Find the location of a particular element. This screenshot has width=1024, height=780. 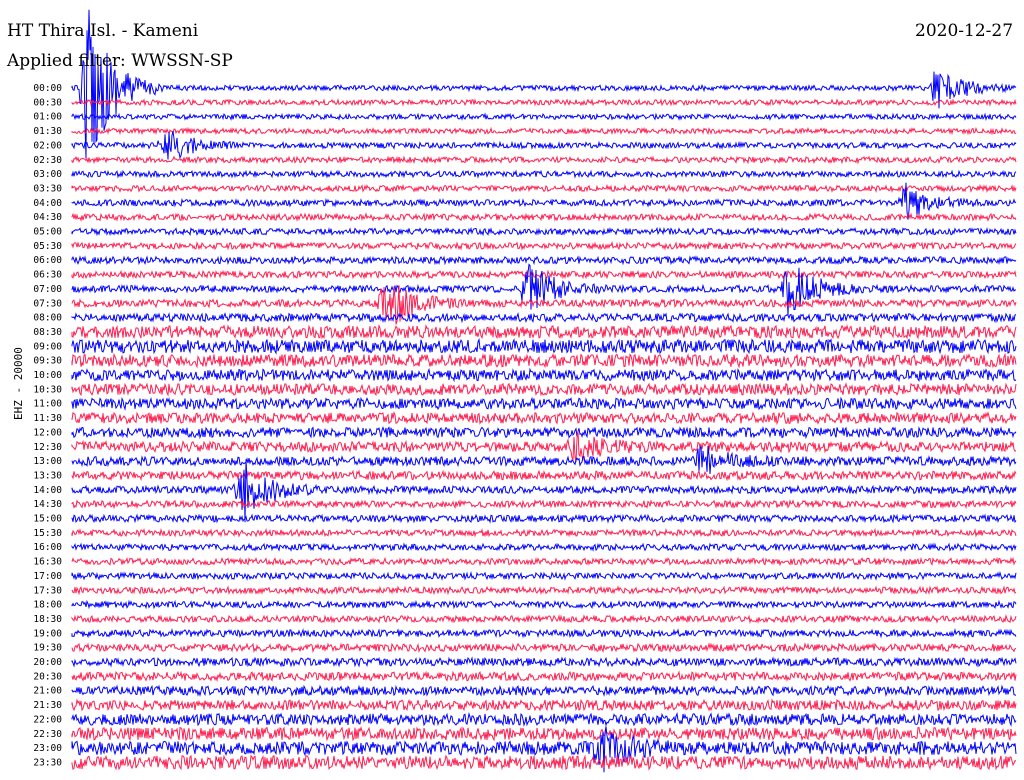

station-title: HT Thira Isl. - Kameni is located at coordinates (103, 31).